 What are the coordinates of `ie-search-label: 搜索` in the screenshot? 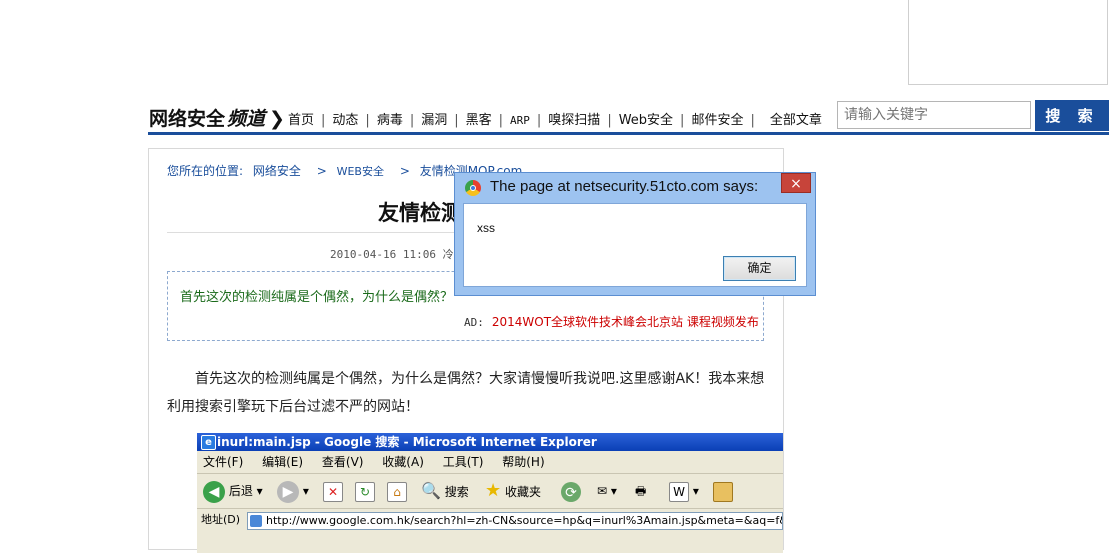 It's located at (456, 492).